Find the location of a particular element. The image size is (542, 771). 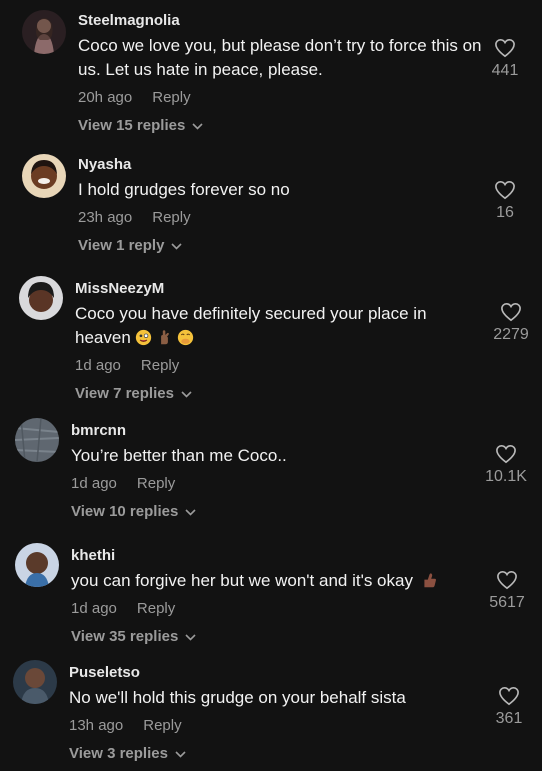

view-replies-label: View 3 replies is located at coordinates (118, 753).